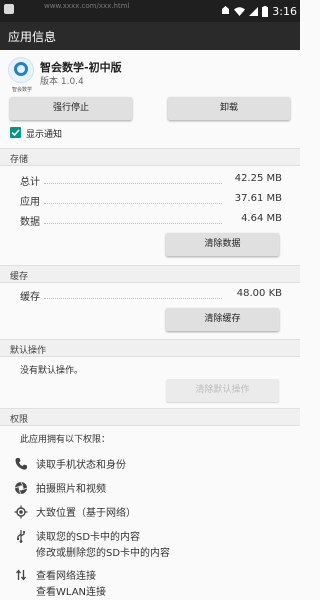 The width and height of the screenshot is (320, 600). What do you see at coordinates (21, 464) in the screenshot?
I see `phone-icon` at bounding box center [21, 464].